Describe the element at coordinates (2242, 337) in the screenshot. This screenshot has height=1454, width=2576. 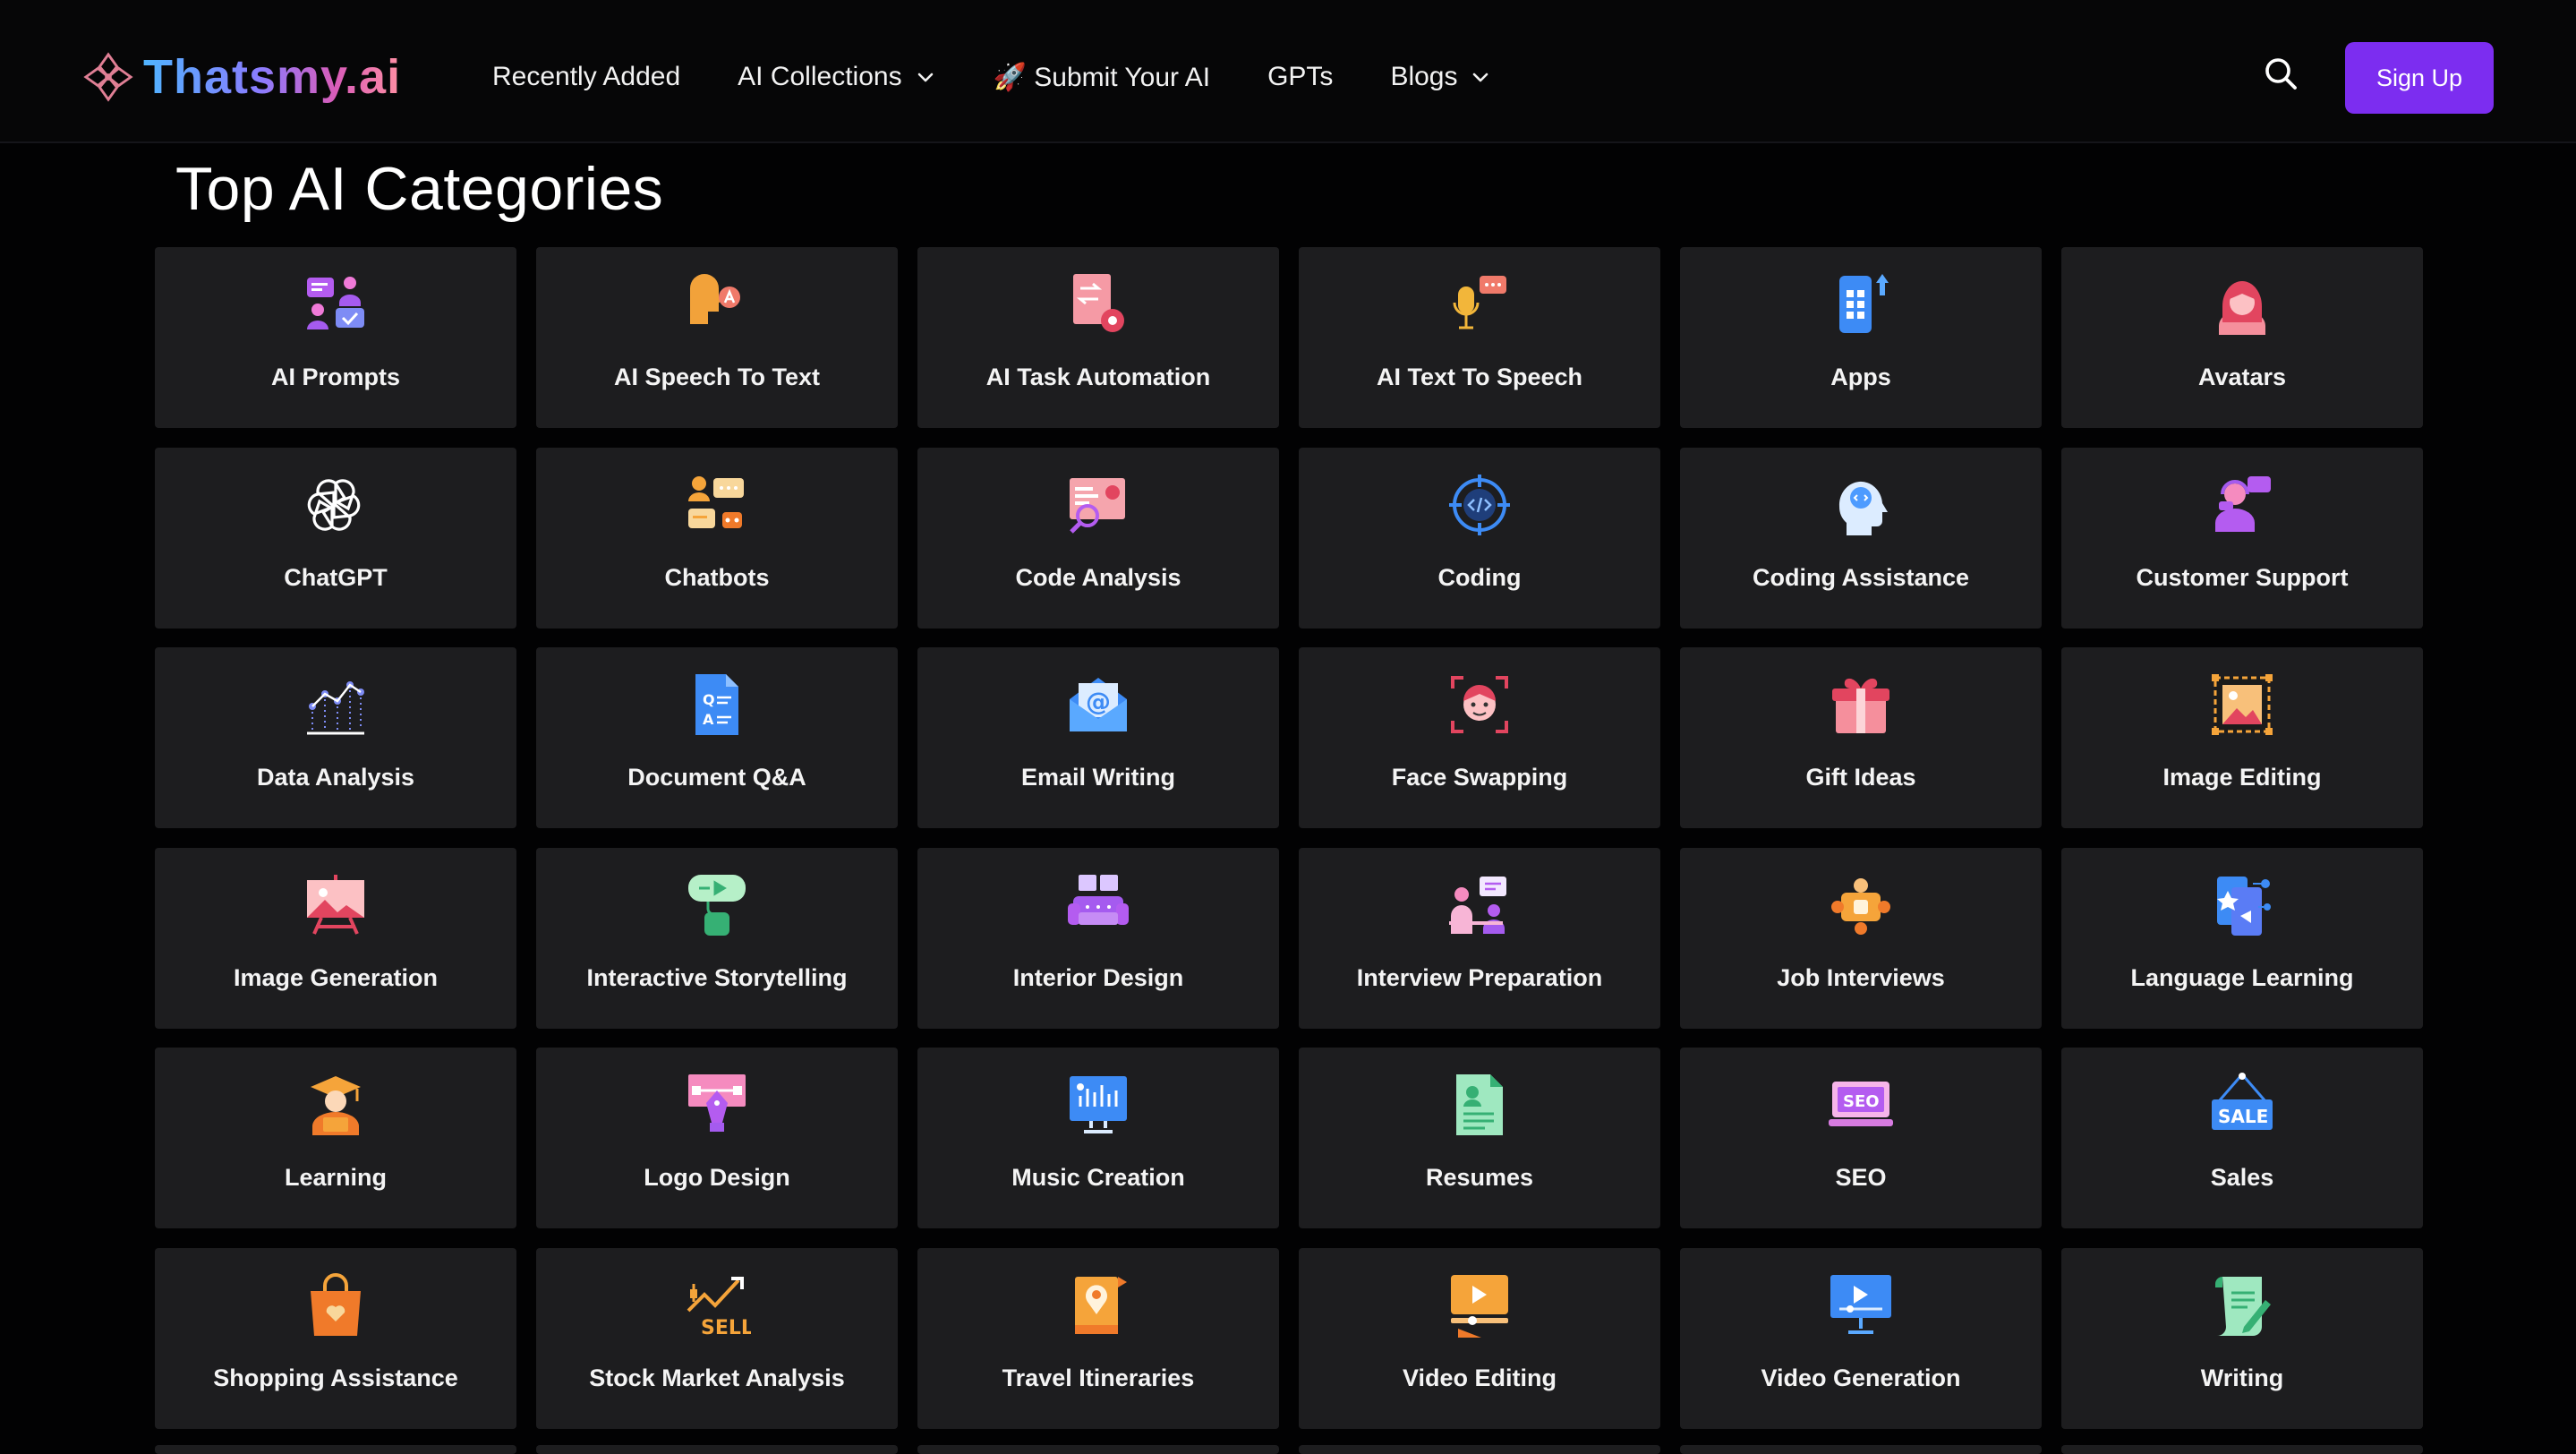
I see `category-card: Avatars` at that location.